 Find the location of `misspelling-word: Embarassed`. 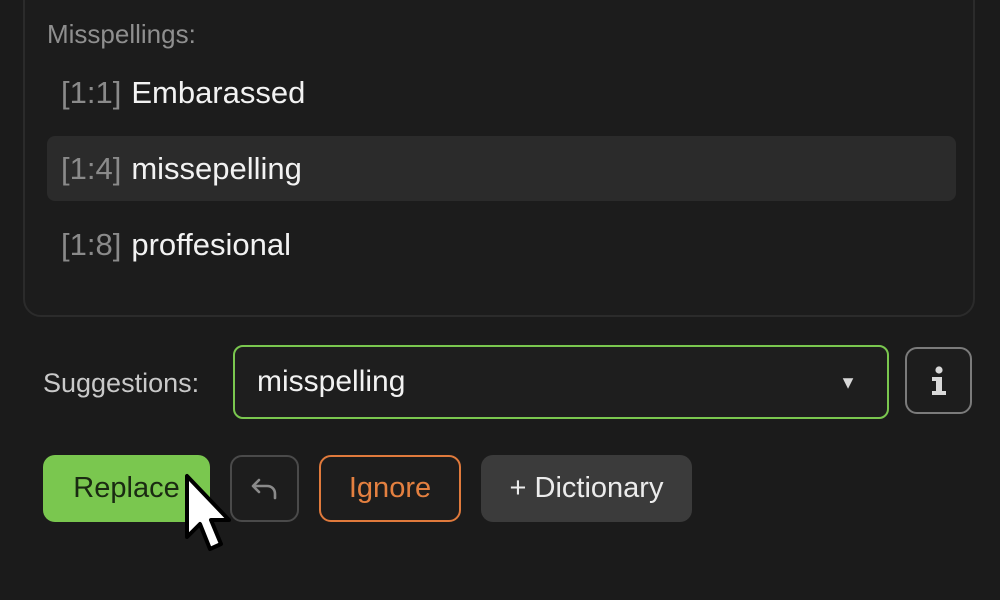

misspelling-word: Embarassed is located at coordinates (218, 92).